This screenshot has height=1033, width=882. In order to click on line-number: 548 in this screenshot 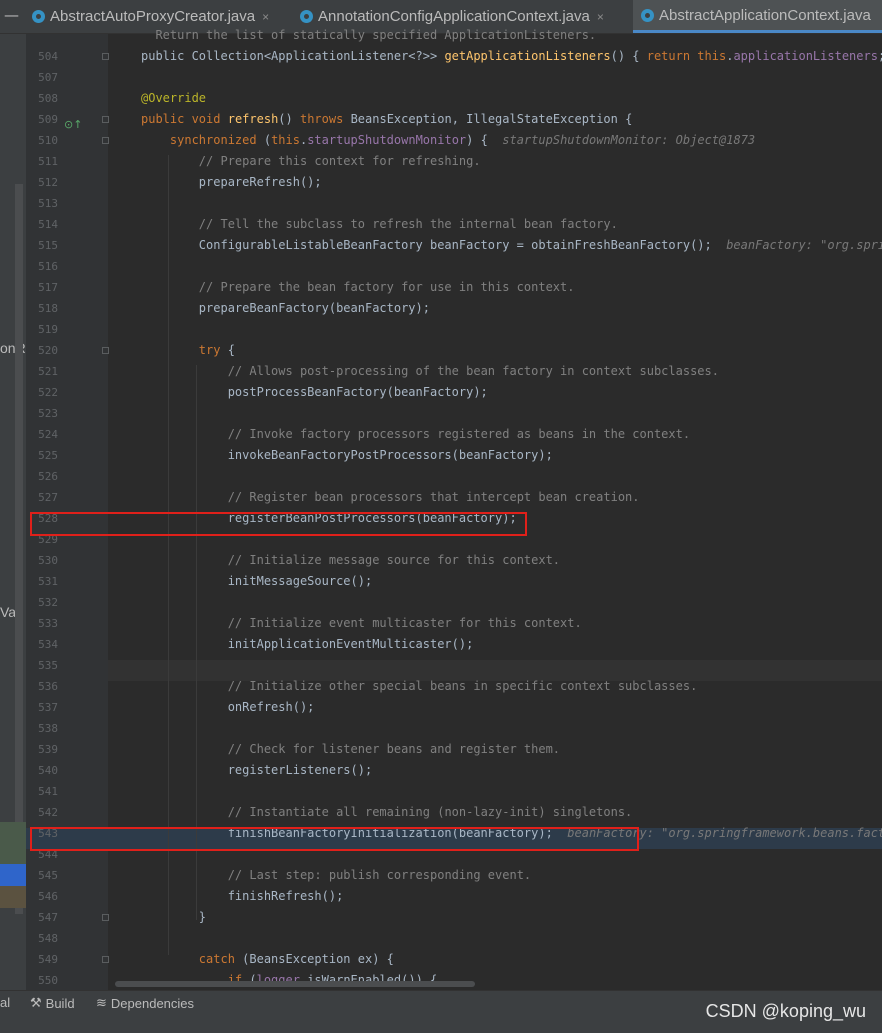, I will do `click(42, 938)`.